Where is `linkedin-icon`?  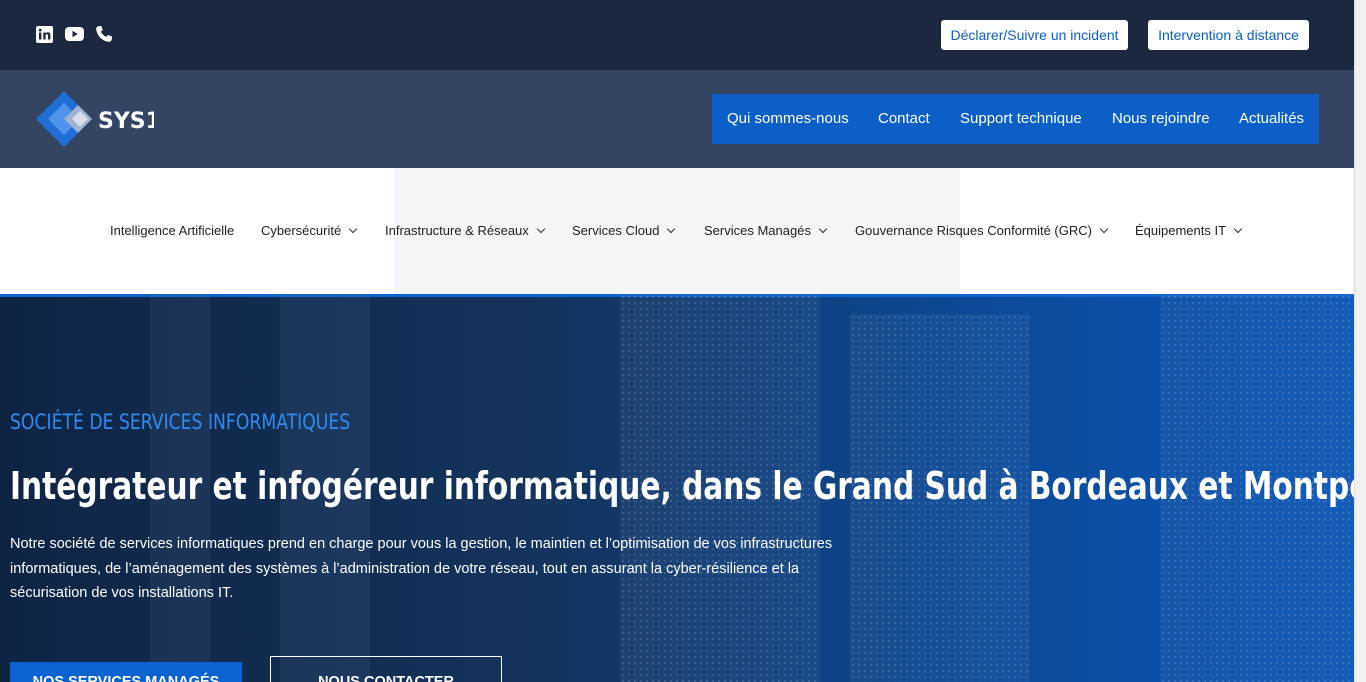 linkedin-icon is located at coordinates (44, 34).